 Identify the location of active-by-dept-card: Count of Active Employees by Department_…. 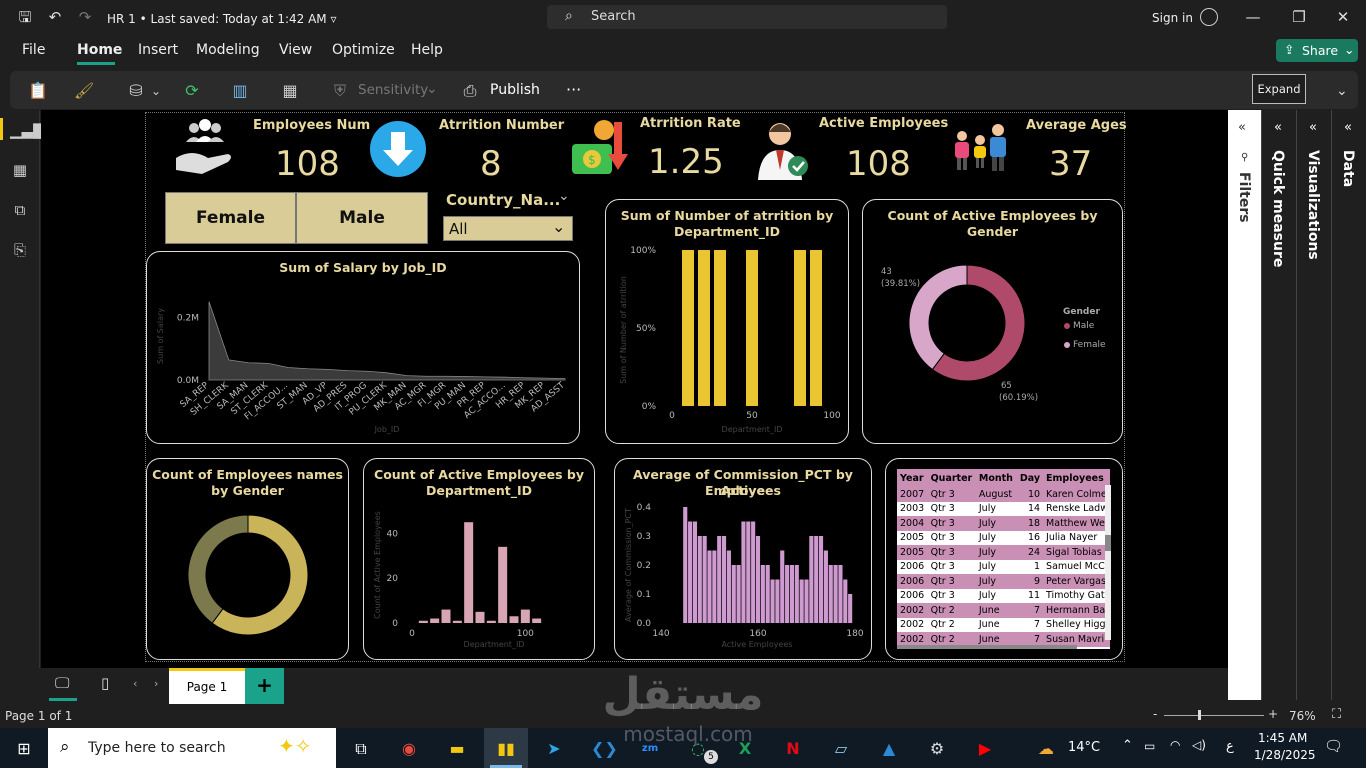
(479, 559).